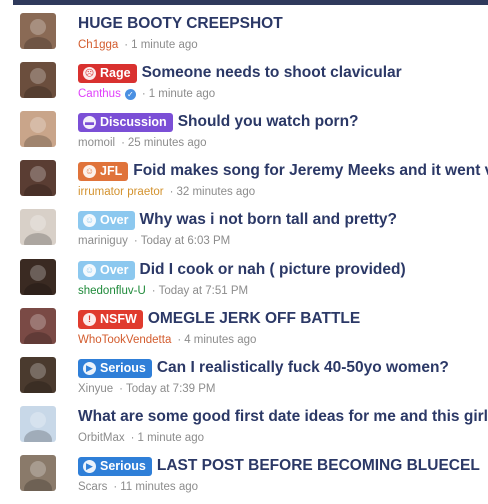 The height and width of the screenshot is (504, 488). Describe the element at coordinates (254, 319) in the screenshot. I see `thread-title-link: OMEGLE JERK OFF BATTLE` at that location.